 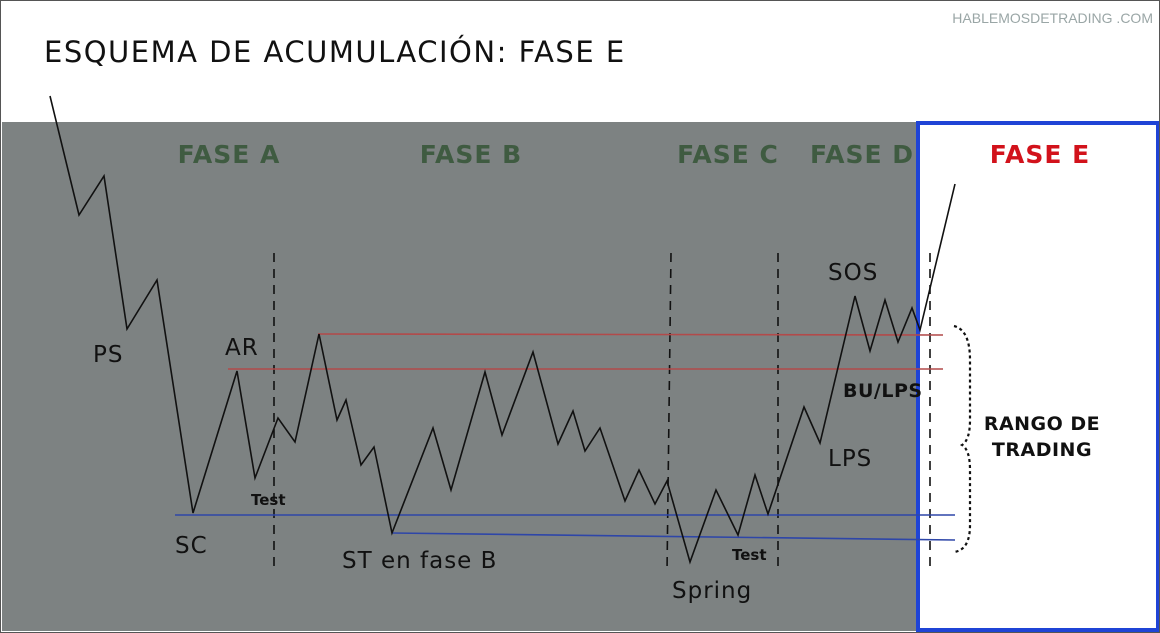 What do you see at coordinates (1042, 424) in the screenshot?
I see `range-label-line-1: RANGO DE` at bounding box center [1042, 424].